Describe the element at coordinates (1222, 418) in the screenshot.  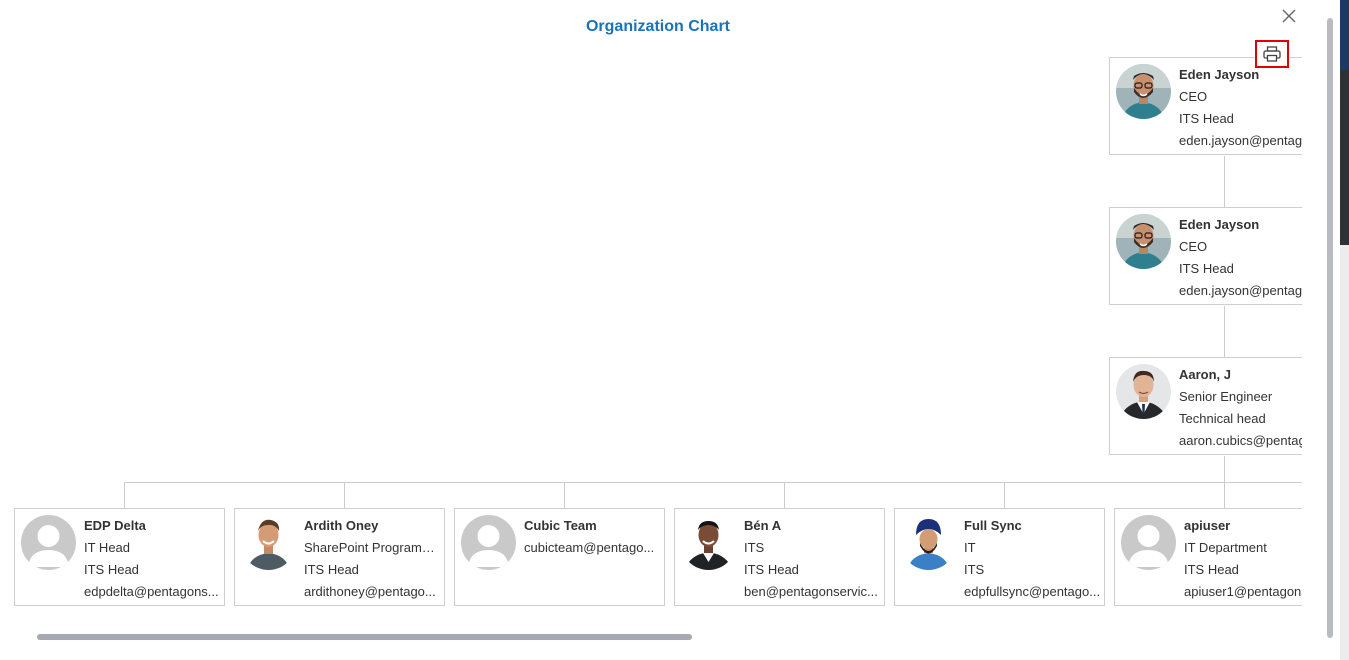
I see `node-department: Technical head` at that location.